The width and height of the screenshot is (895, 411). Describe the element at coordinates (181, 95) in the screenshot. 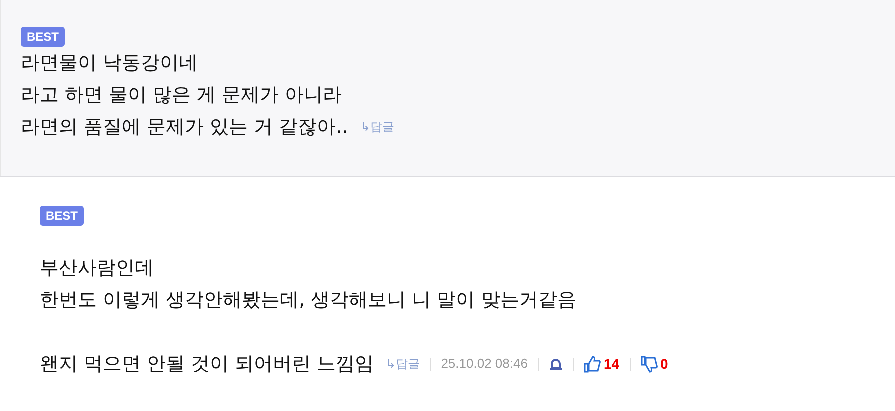

I see `comment-text: 라고 하면 물이 많은 게 문제가 아니라` at that location.